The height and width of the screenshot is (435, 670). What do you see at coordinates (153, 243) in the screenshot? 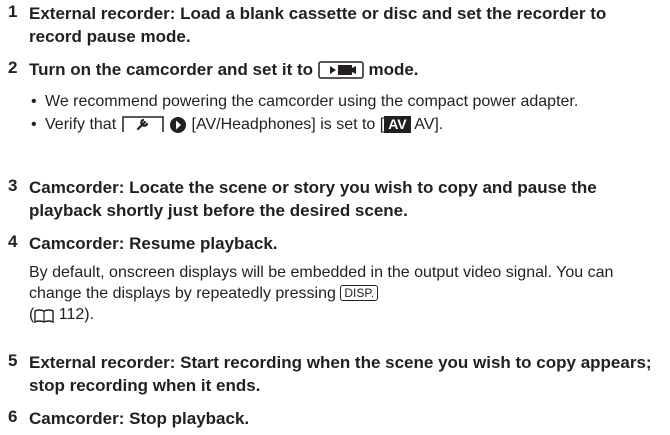
I see `step-heading: Camcorder: Resume playback.` at bounding box center [153, 243].